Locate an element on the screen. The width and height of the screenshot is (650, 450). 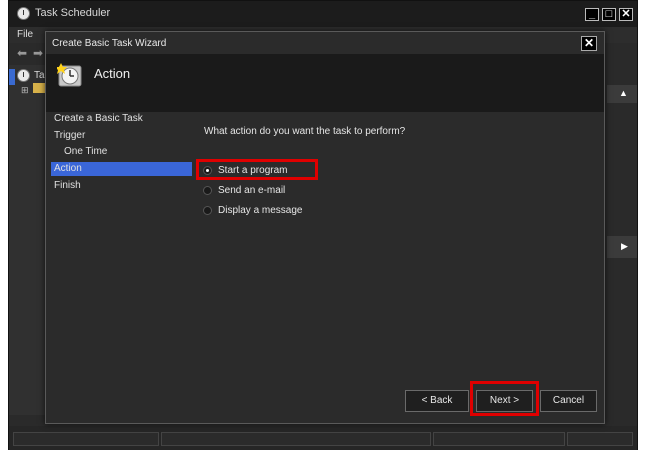
highlight-box-next is located at coordinates (504, 398).